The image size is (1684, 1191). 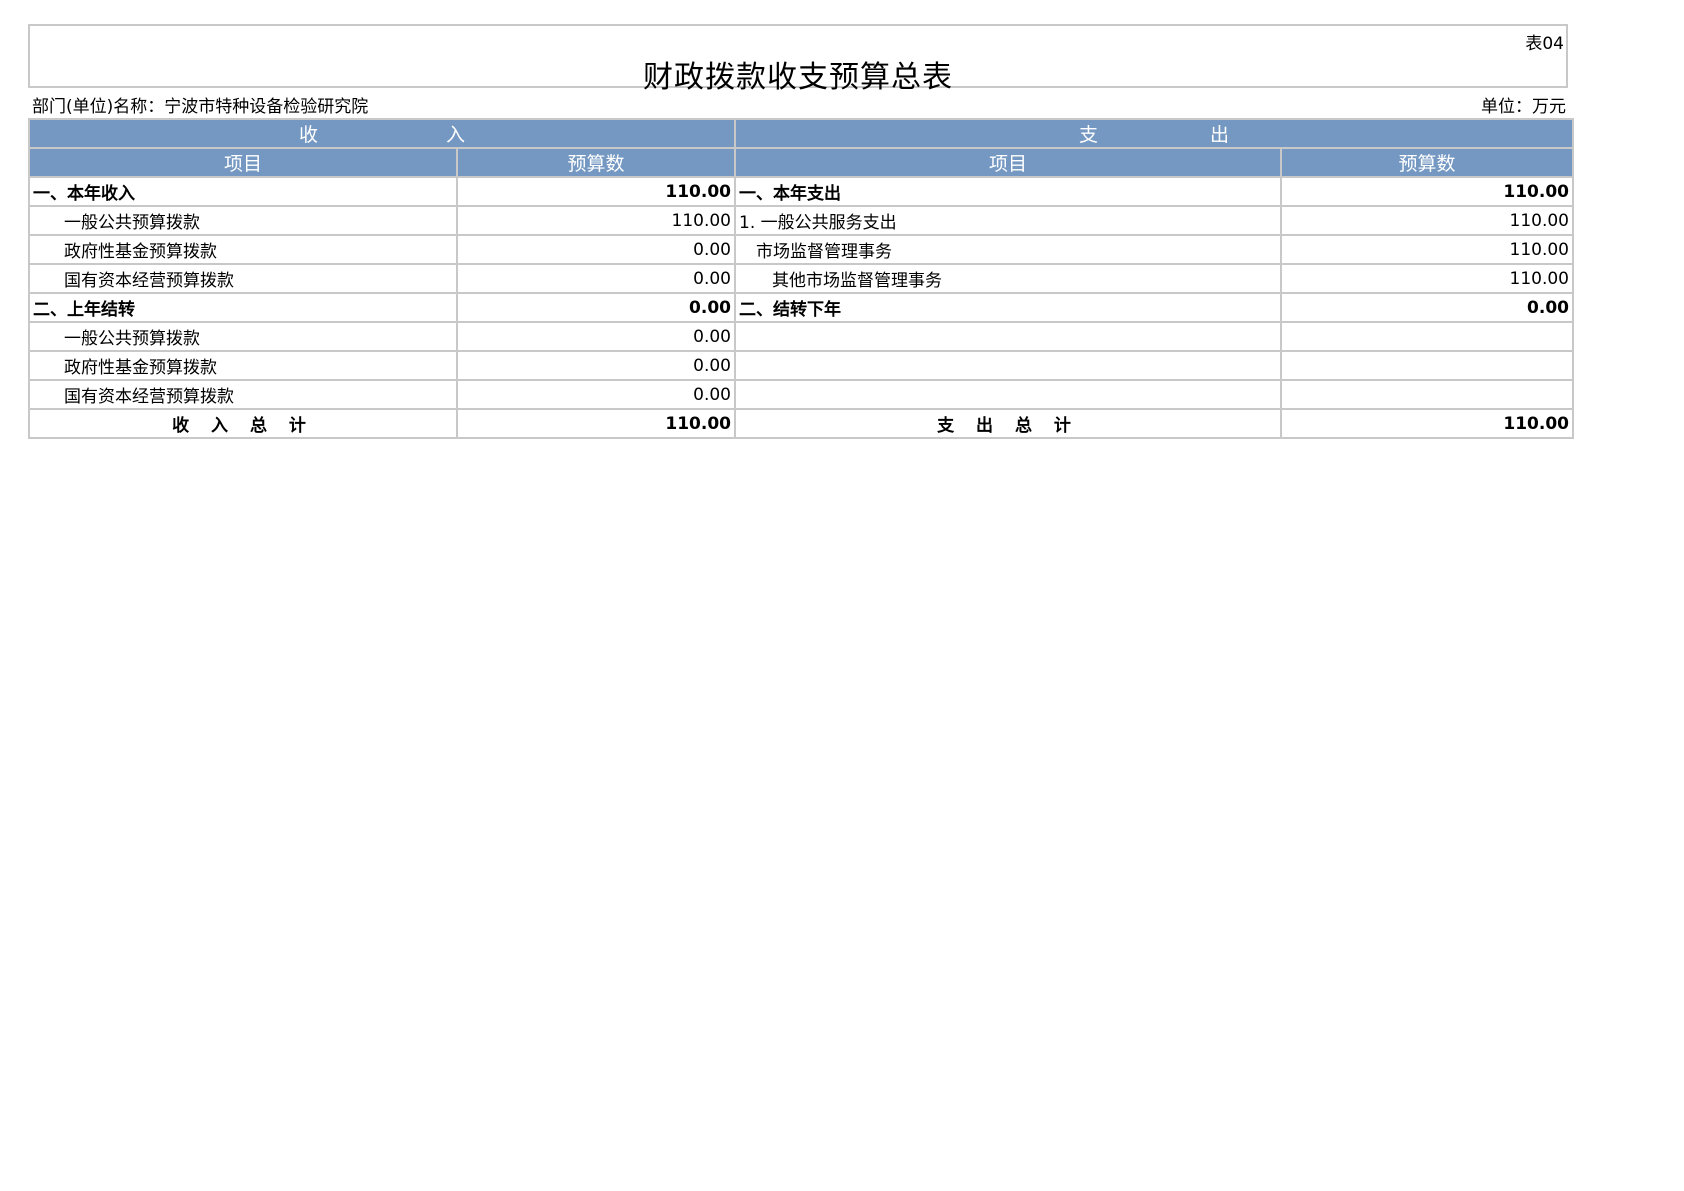 What do you see at coordinates (1427, 307) in the screenshot?
I see `expense-value-cell: 0.00` at bounding box center [1427, 307].